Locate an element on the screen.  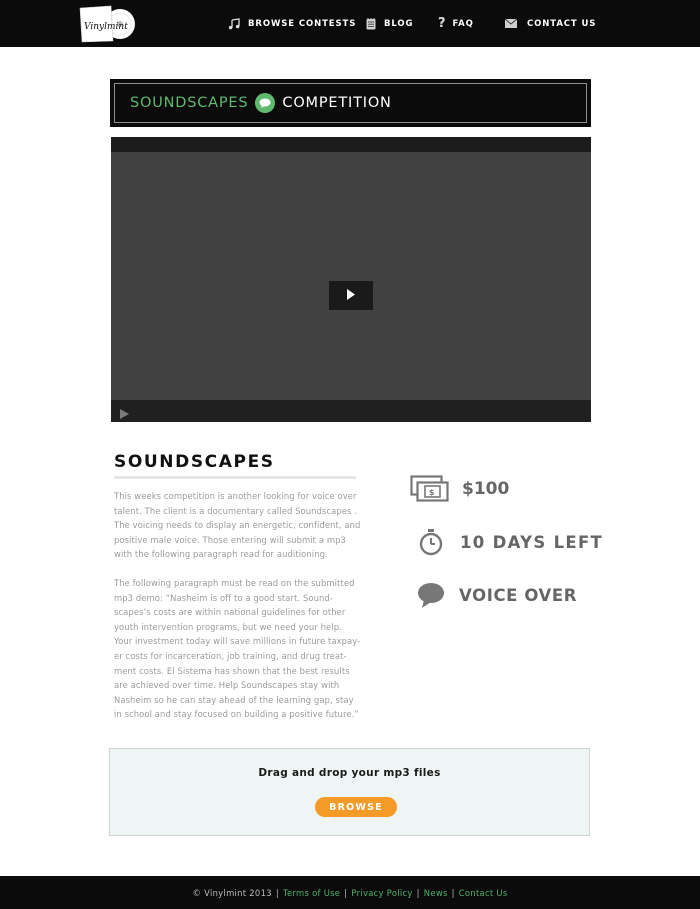
envelope-icon is located at coordinates (511, 23).